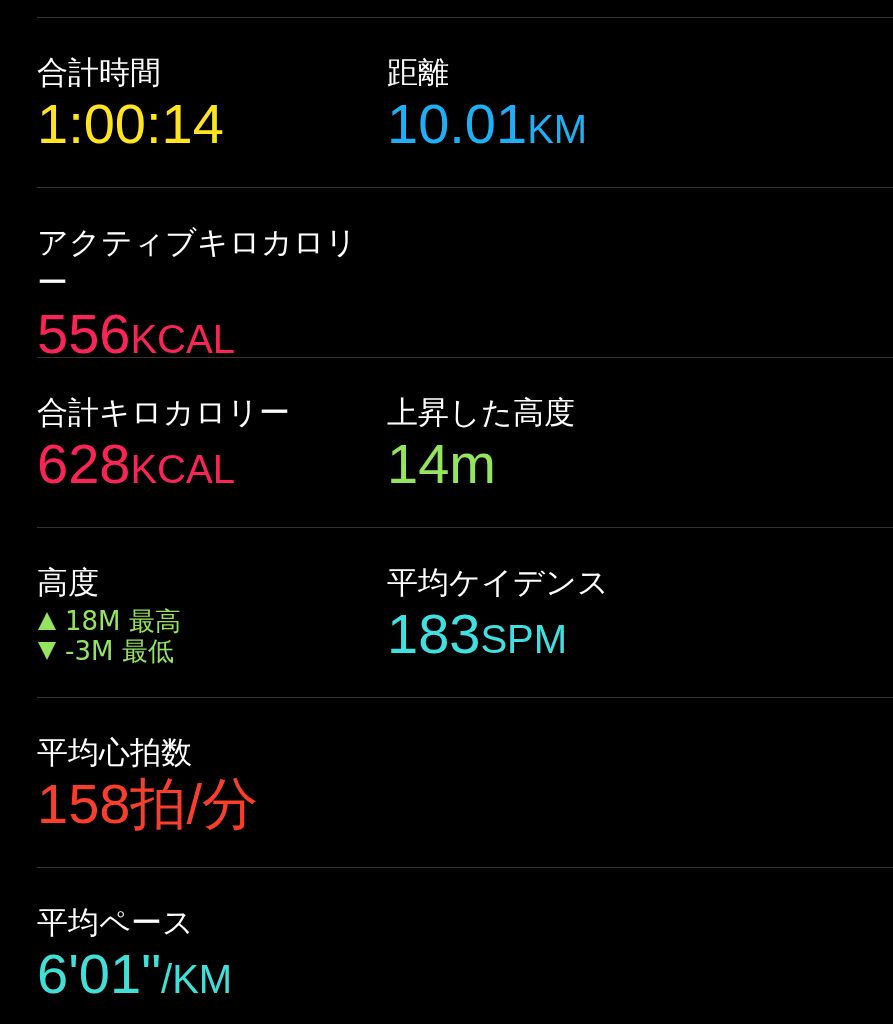  I want to click on metric-value: 1:00:14, so click(131, 124).